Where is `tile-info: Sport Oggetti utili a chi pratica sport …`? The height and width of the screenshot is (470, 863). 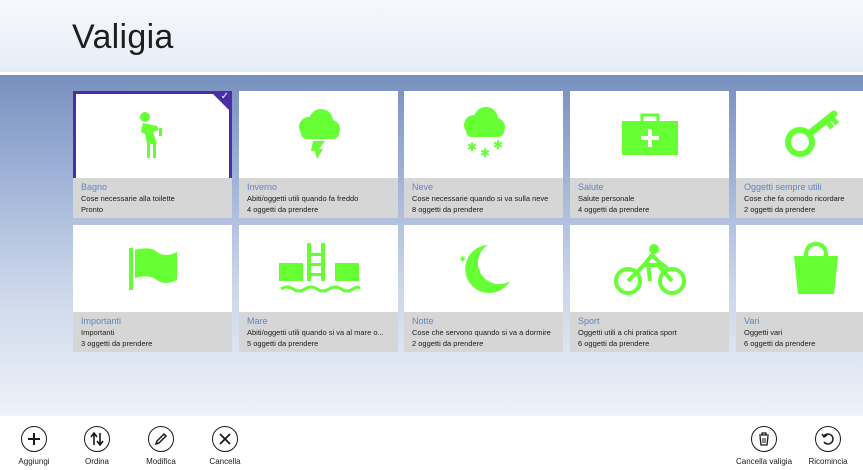
tile-info: Sport Oggetti utili a chi pratica sport … is located at coordinates (649, 332).